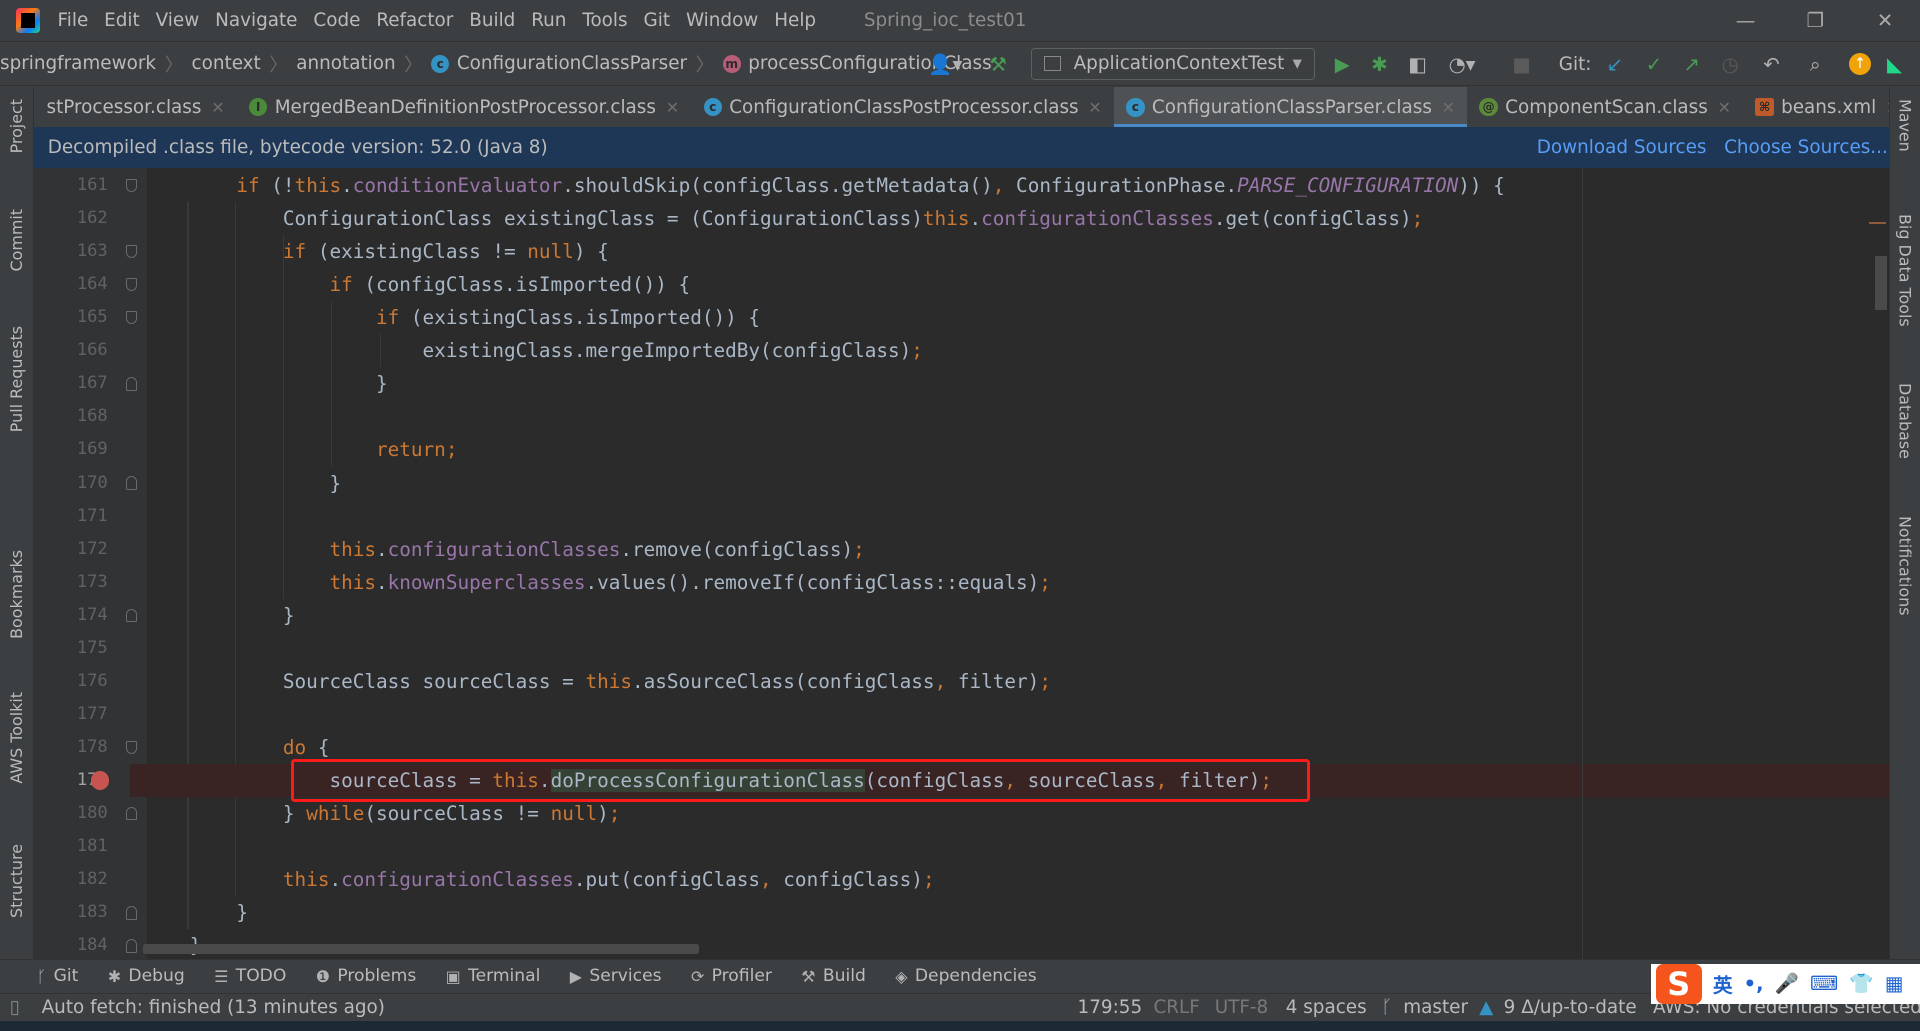  I want to click on code-with-me-icon: ◣, so click(1894, 64).